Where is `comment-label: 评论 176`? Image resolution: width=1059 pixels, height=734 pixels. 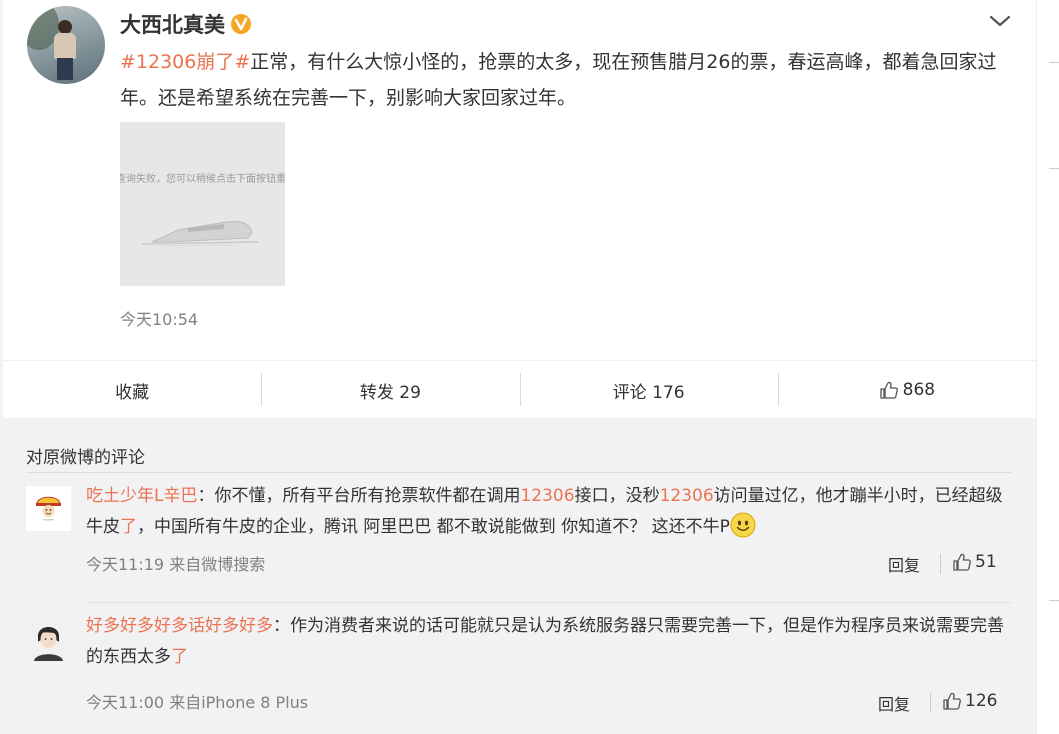 comment-label: 评论 176 is located at coordinates (648, 392).